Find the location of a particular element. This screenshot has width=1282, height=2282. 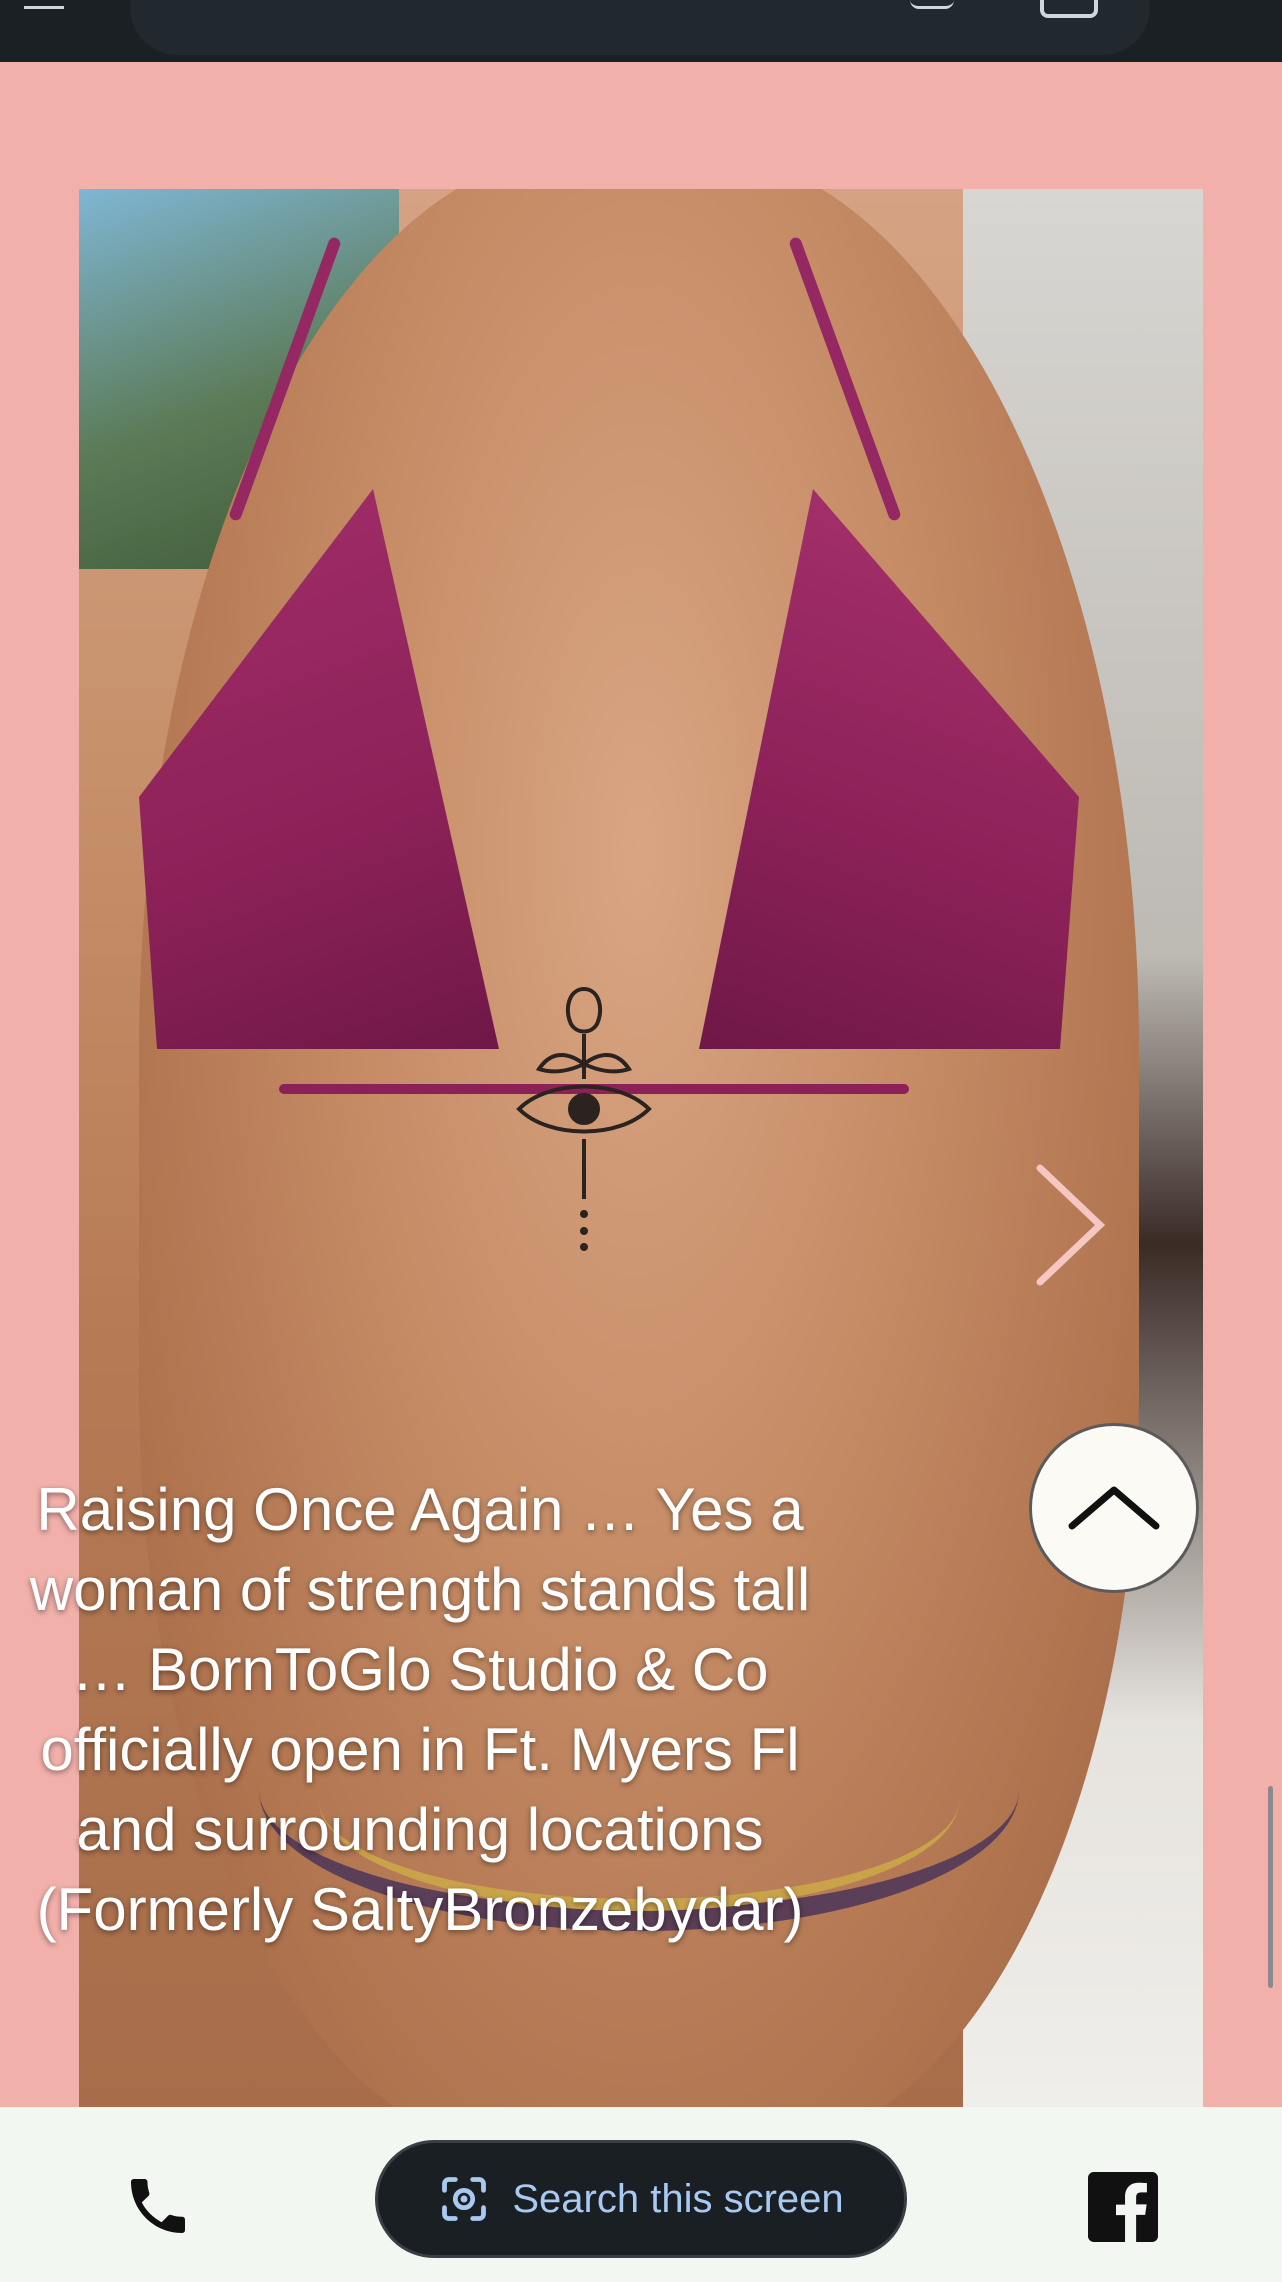

phone-icon is located at coordinates (158, 2206).